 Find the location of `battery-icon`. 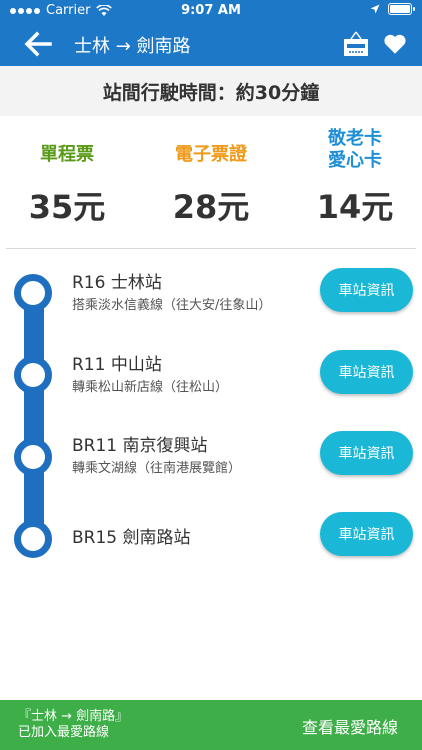

battery-icon is located at coordinates (401, 9).